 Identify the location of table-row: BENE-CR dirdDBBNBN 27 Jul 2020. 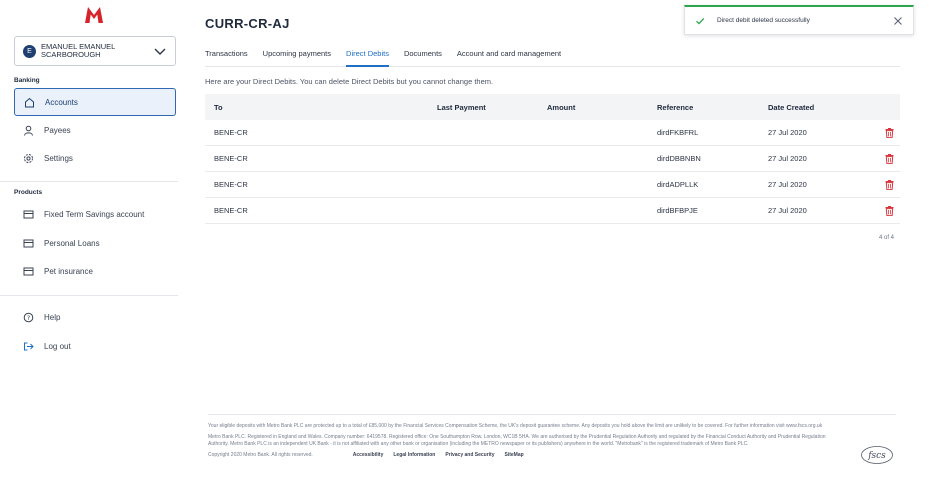
(552, 159).